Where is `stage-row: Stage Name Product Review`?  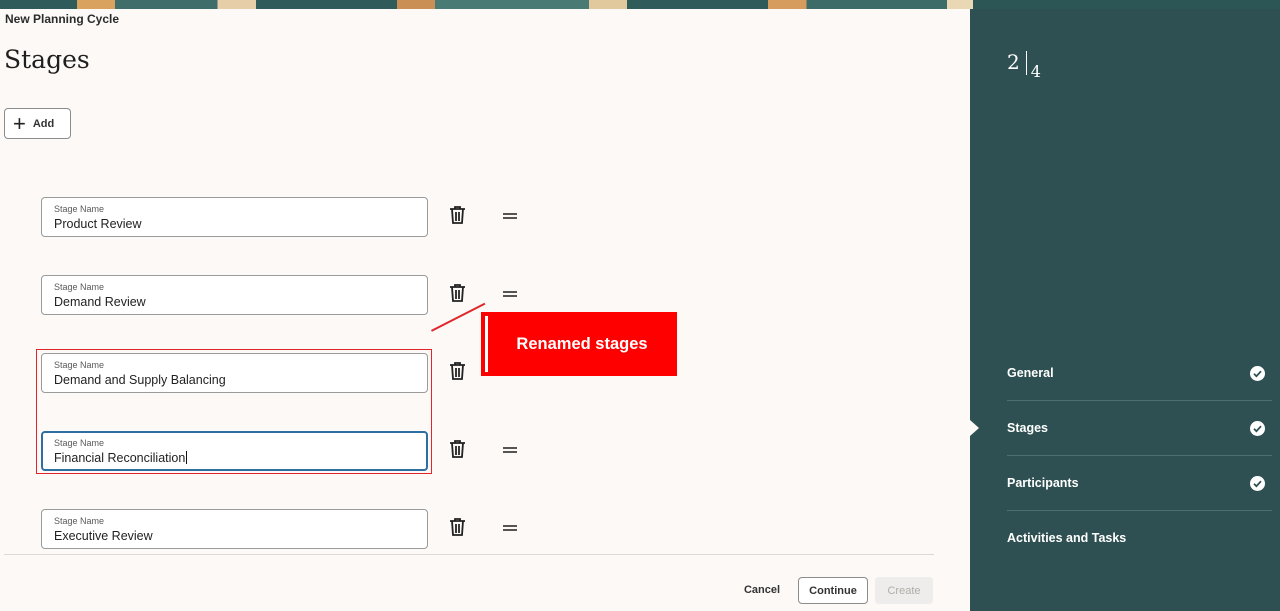 stage-row: Stage Name Product Review is located at coordinates (301, 217).